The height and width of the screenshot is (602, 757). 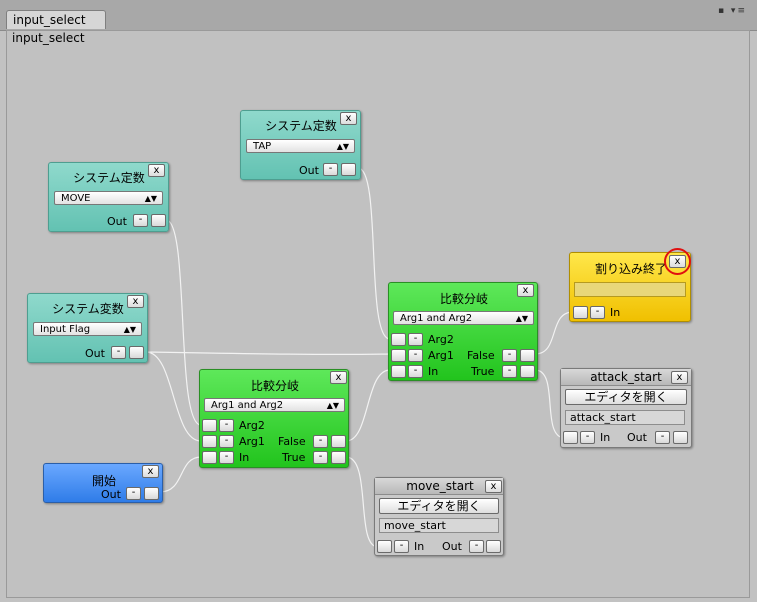 What do you see at coordinates (677, 261) in the screenshot?
I see `close-button-highlight-ring` at bounding box center [677, 261].